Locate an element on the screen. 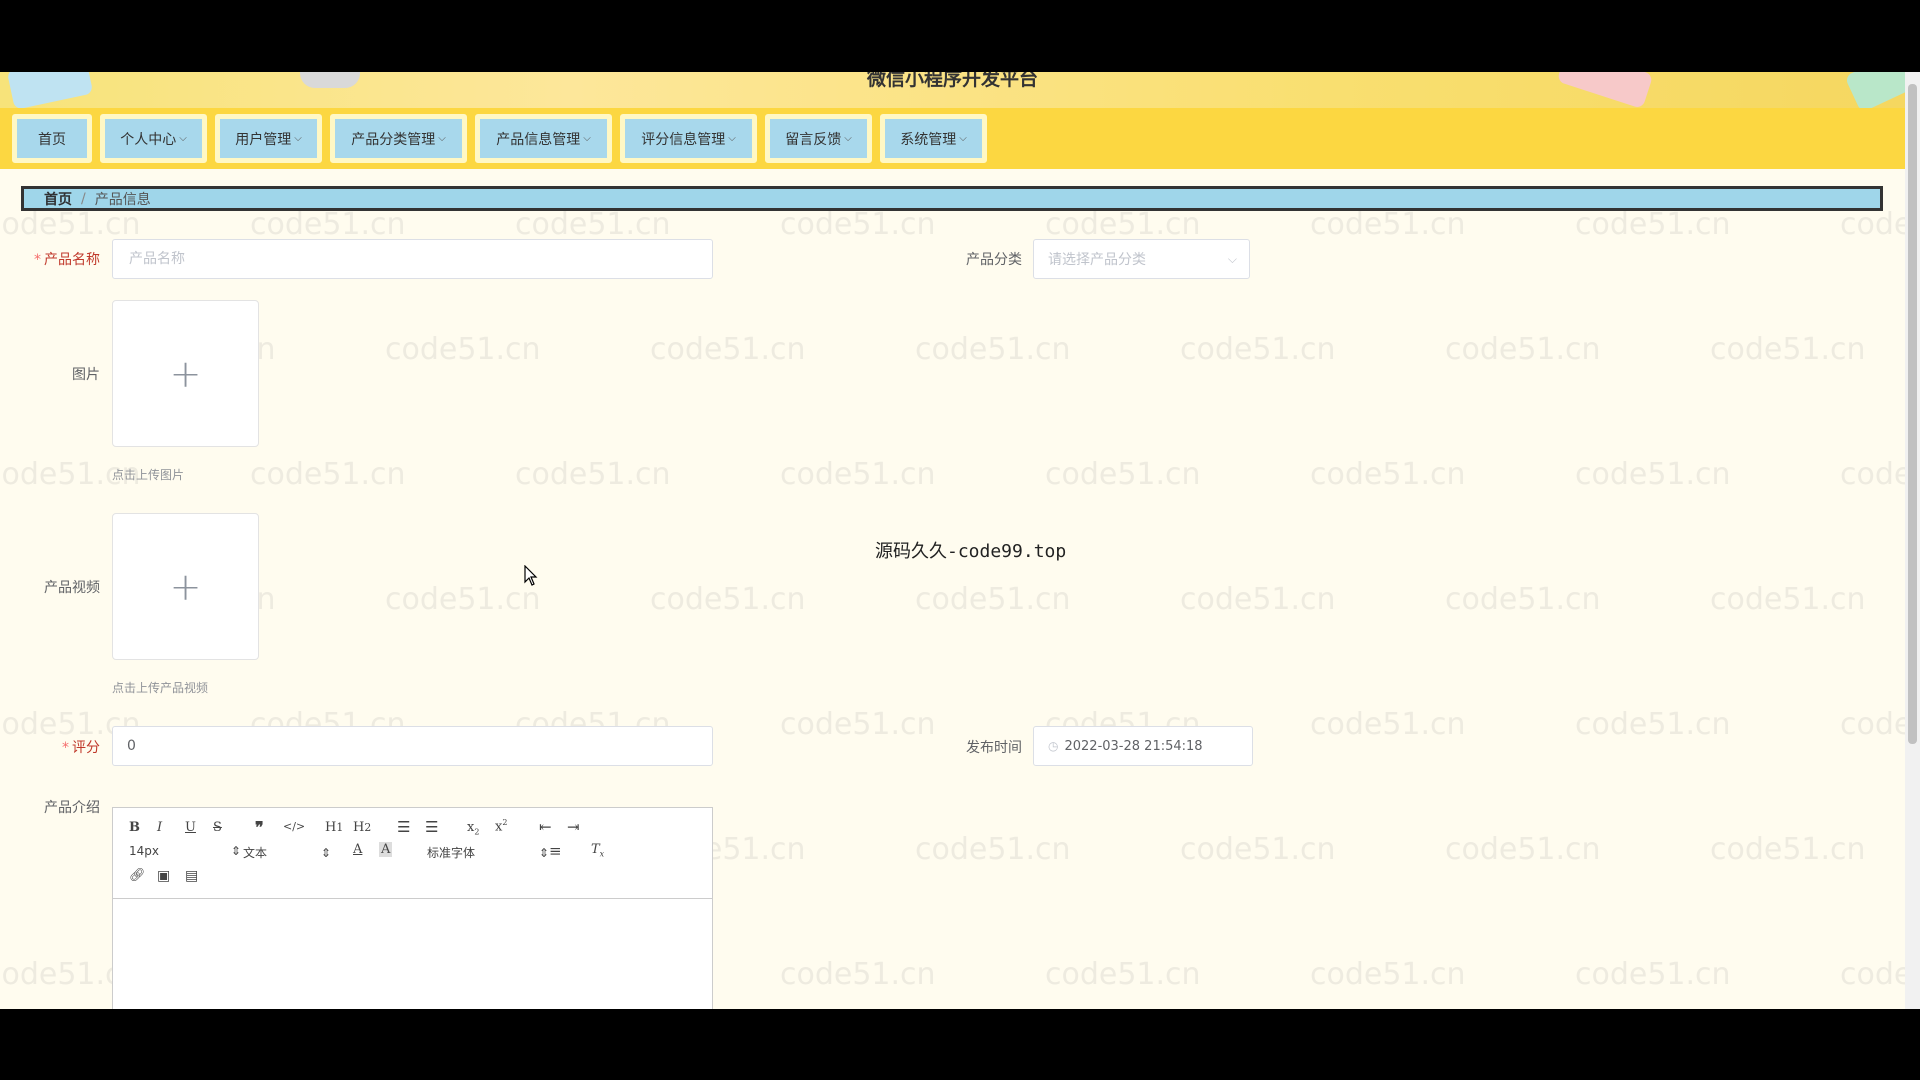 This screenshot has width=1920, height=1080. category-placeholder: 请选择产品分类 is located at coordinates (1097, 260).